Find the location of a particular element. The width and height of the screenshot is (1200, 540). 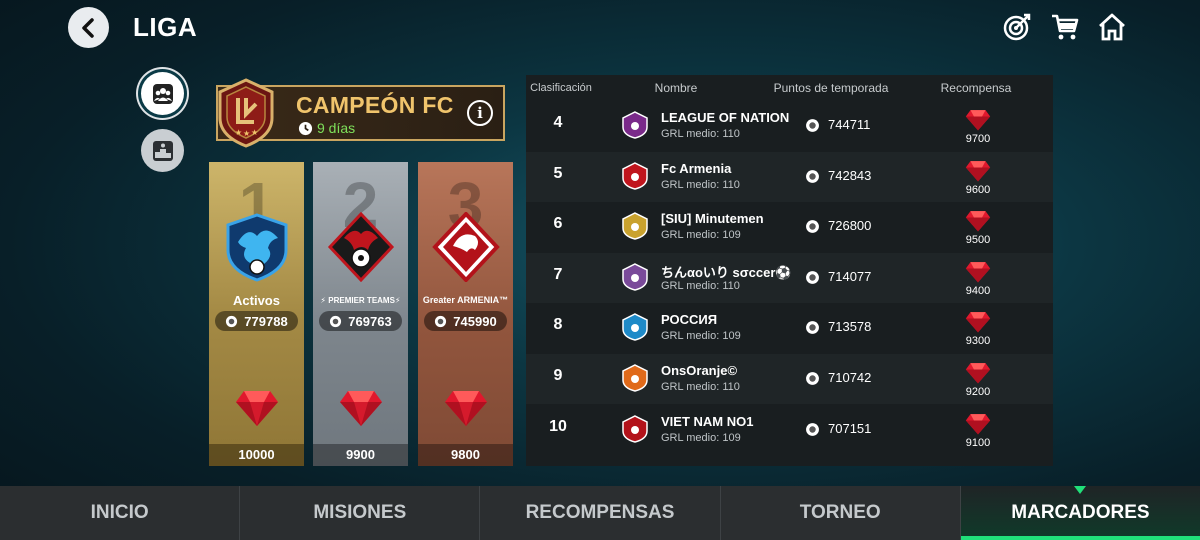

division-name: CAMPEÓN FC is located at coordinates (375, 105).